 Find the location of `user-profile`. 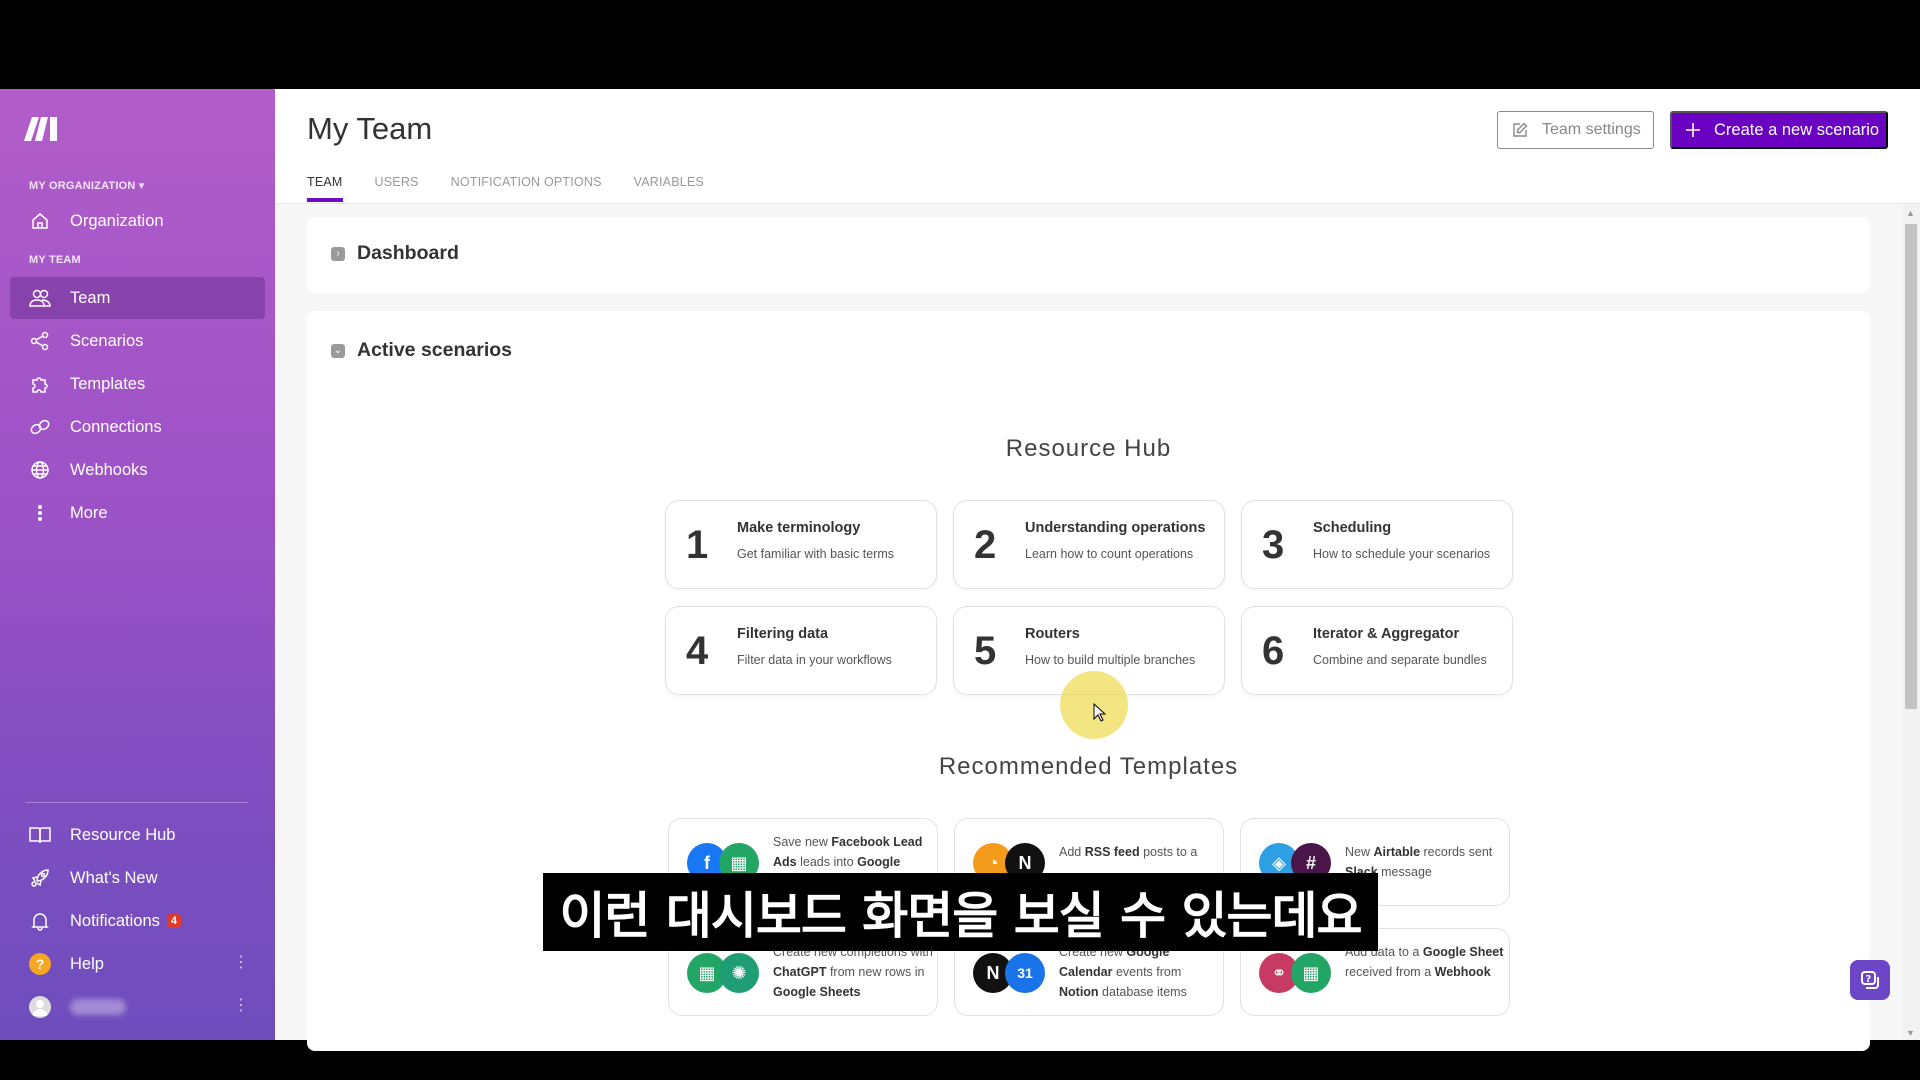

user-profile is located at coordinates (137, 1007).